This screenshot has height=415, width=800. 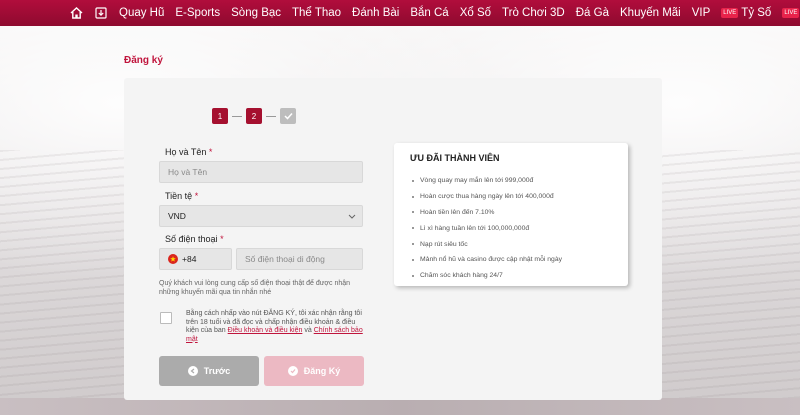 I want to click on chevron-down-icon, so click(x=352, y=216).